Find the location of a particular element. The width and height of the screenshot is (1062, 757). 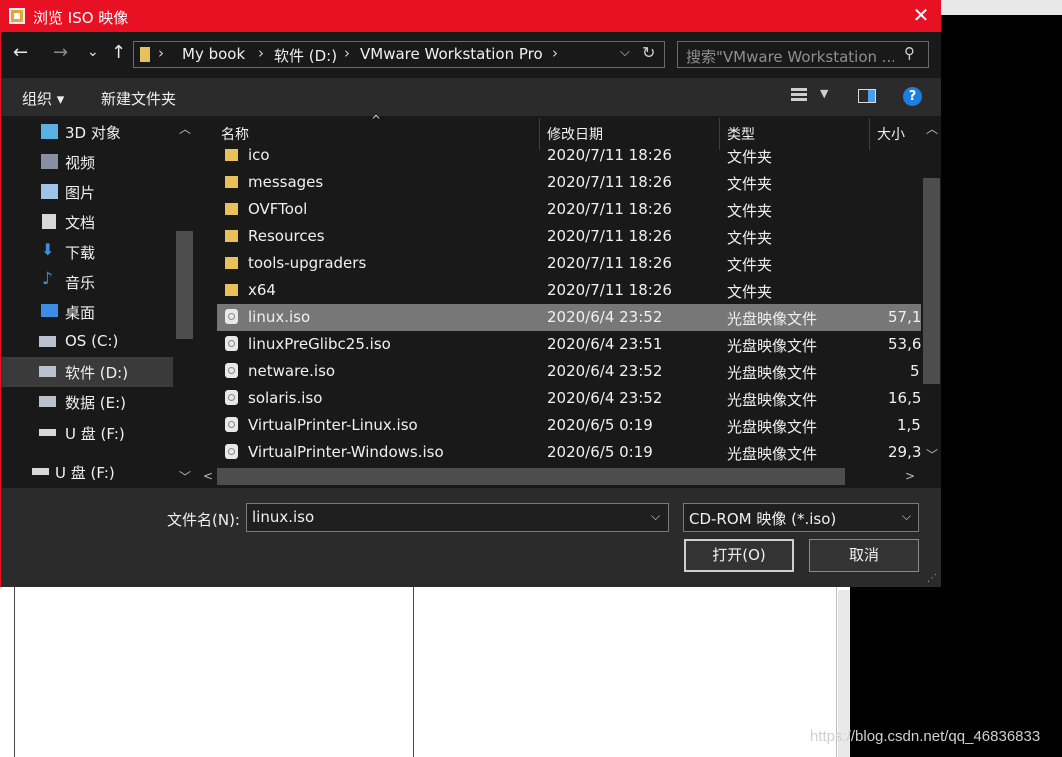

sidebar-item-drive-c: OS (C:) is located at coordinates (87, 342).